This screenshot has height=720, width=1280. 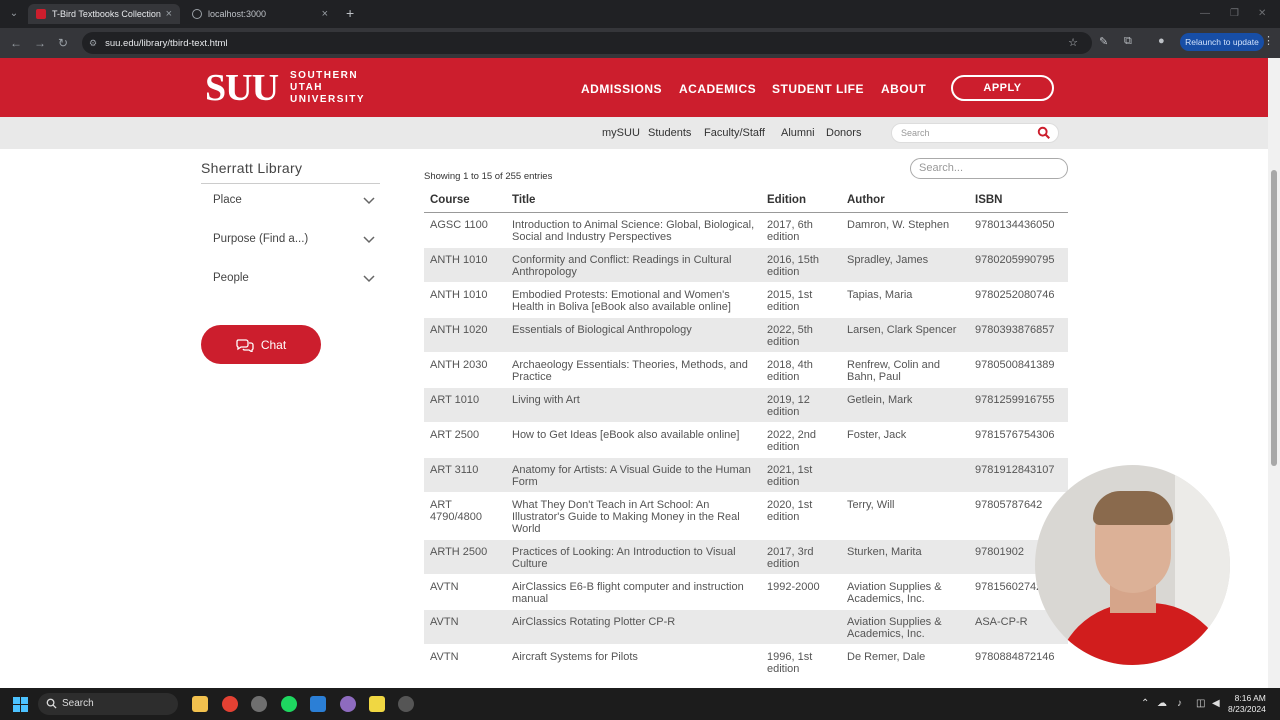 What do you see at coordinates (318, 704) in the screenshot?
I see `vscode-icon` at bounding box center [318, 704].